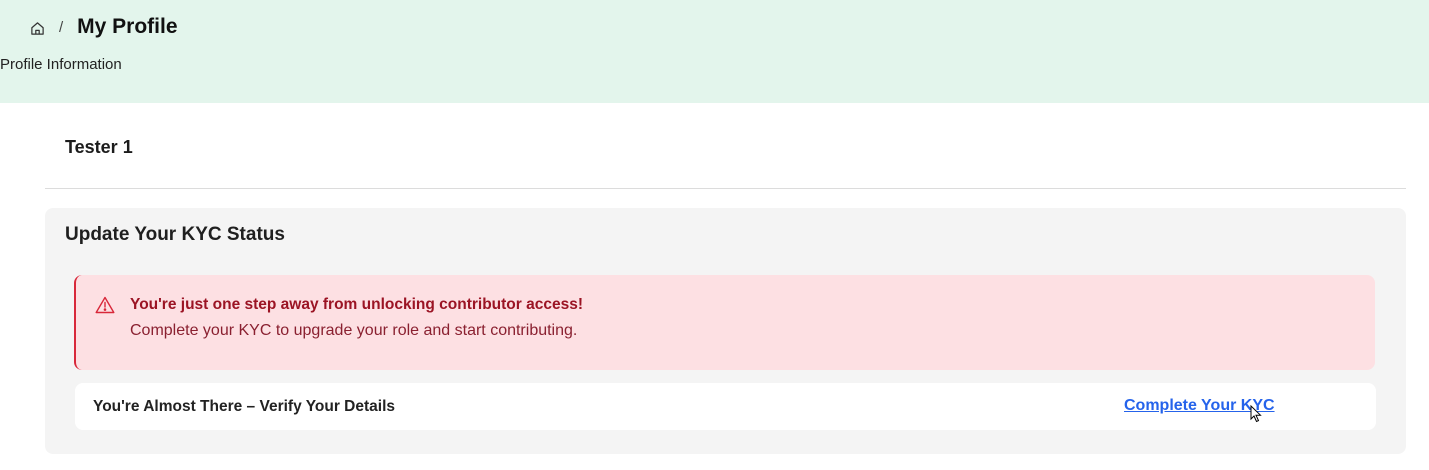 The height and width of the screenshot is (470, 1429). Describe the element at coordinates (725, 188) in the screenshot. I see `section-divider` at that location.